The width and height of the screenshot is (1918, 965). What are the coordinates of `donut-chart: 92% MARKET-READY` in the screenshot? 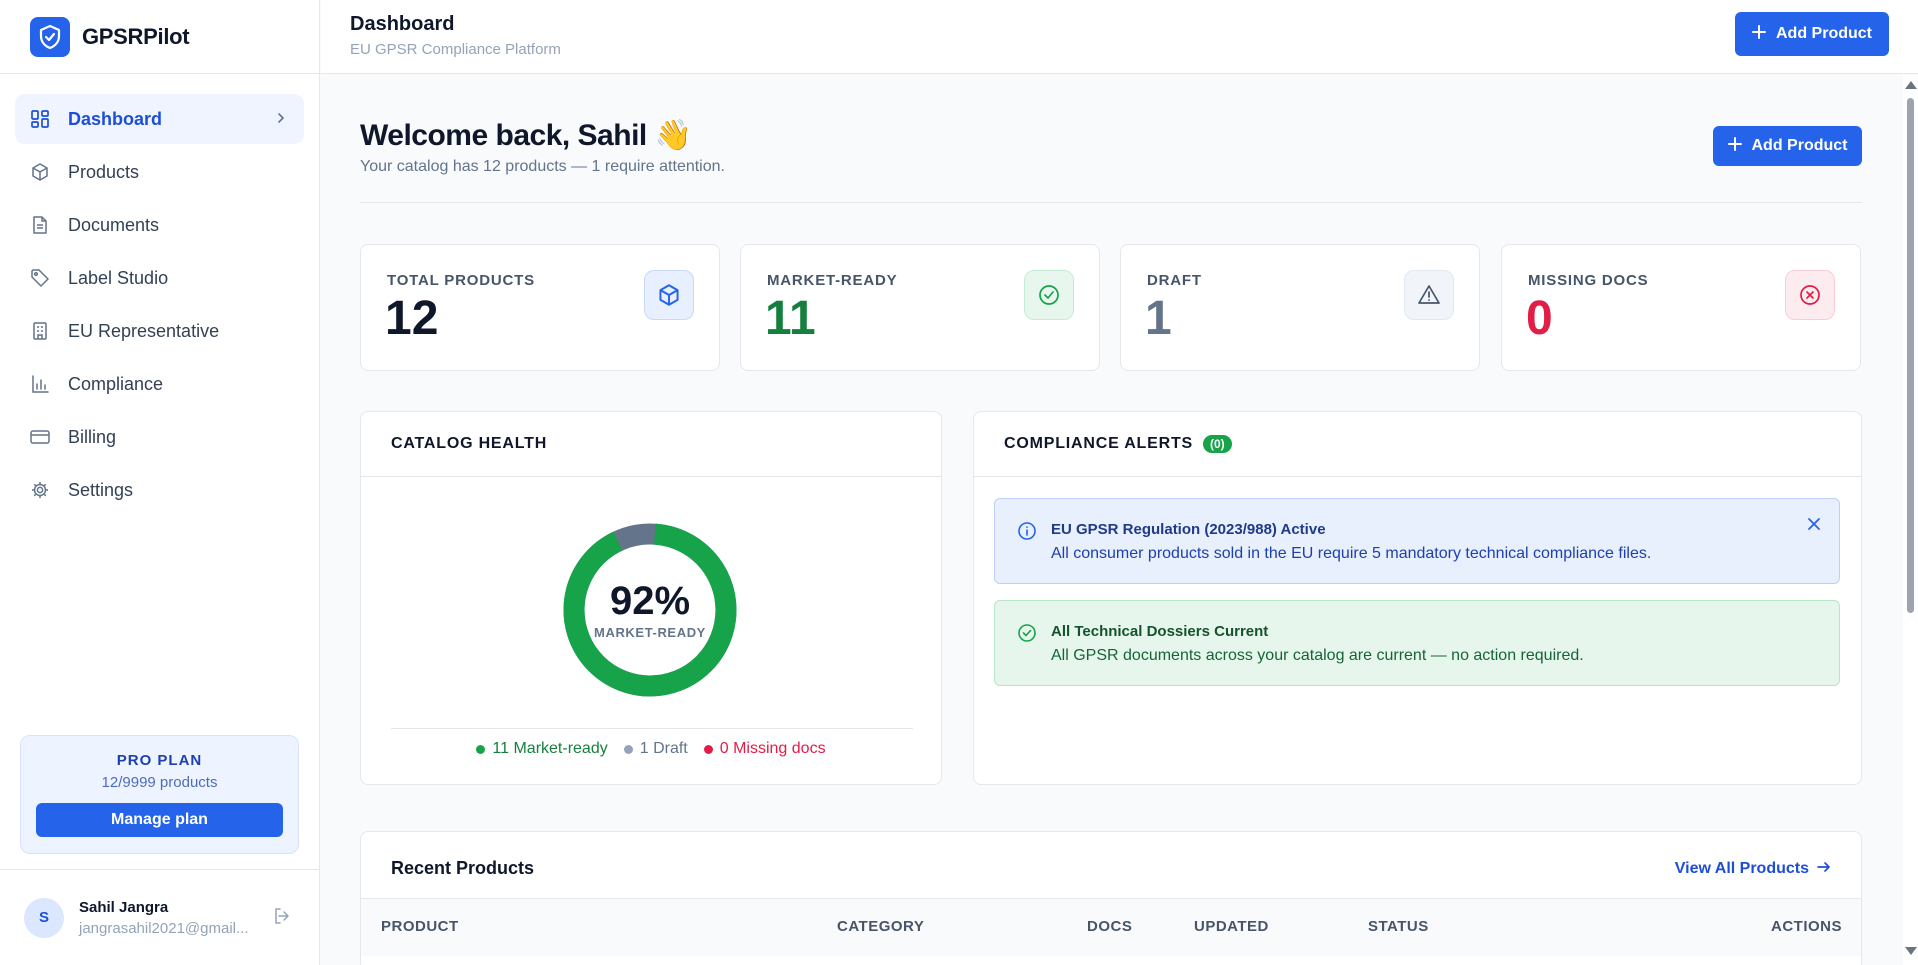 It's located at (650, 610).